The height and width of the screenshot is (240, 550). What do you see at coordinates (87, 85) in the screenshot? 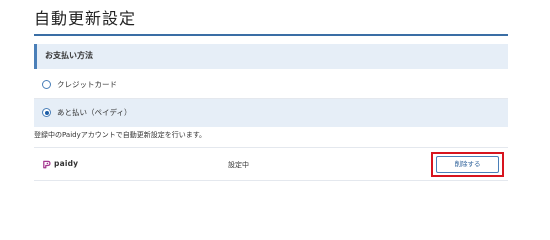
I see `credit-card-label: クレジットカード` at bounding box center [87, 85].